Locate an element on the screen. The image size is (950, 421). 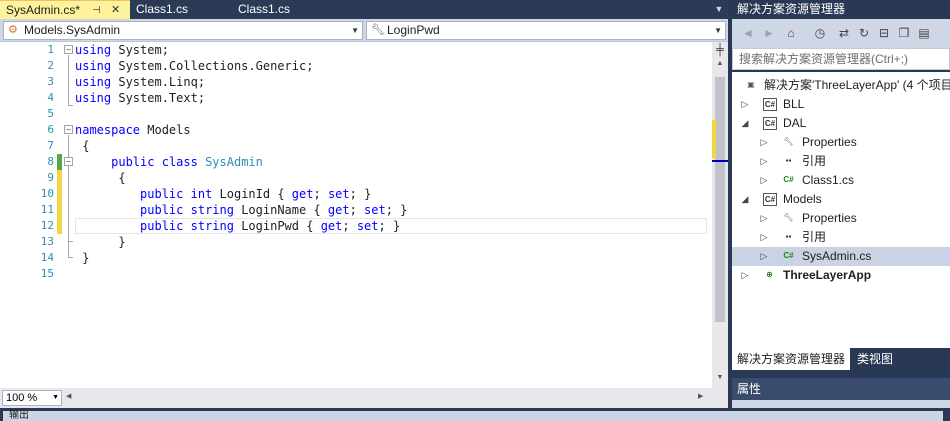
csharp-file-icon: C# is located at coordinates (788, 179).